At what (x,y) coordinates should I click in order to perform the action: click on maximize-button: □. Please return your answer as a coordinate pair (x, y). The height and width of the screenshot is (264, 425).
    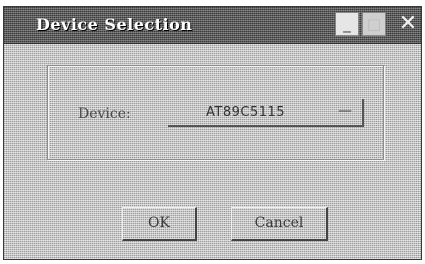
    Looking at the image, I should click on (374, 24).